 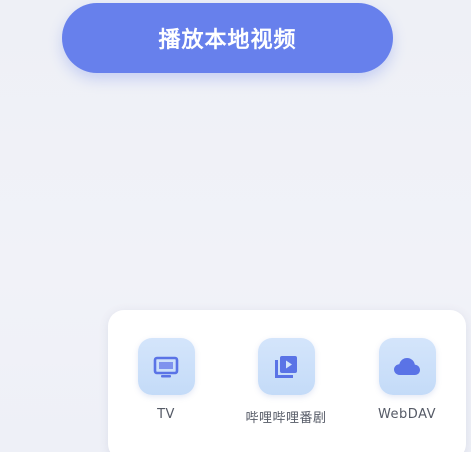 What do you see at coordinates (407, 366) in the screenshot?
I see `cloud-icon` at bounding box center [407, 366].